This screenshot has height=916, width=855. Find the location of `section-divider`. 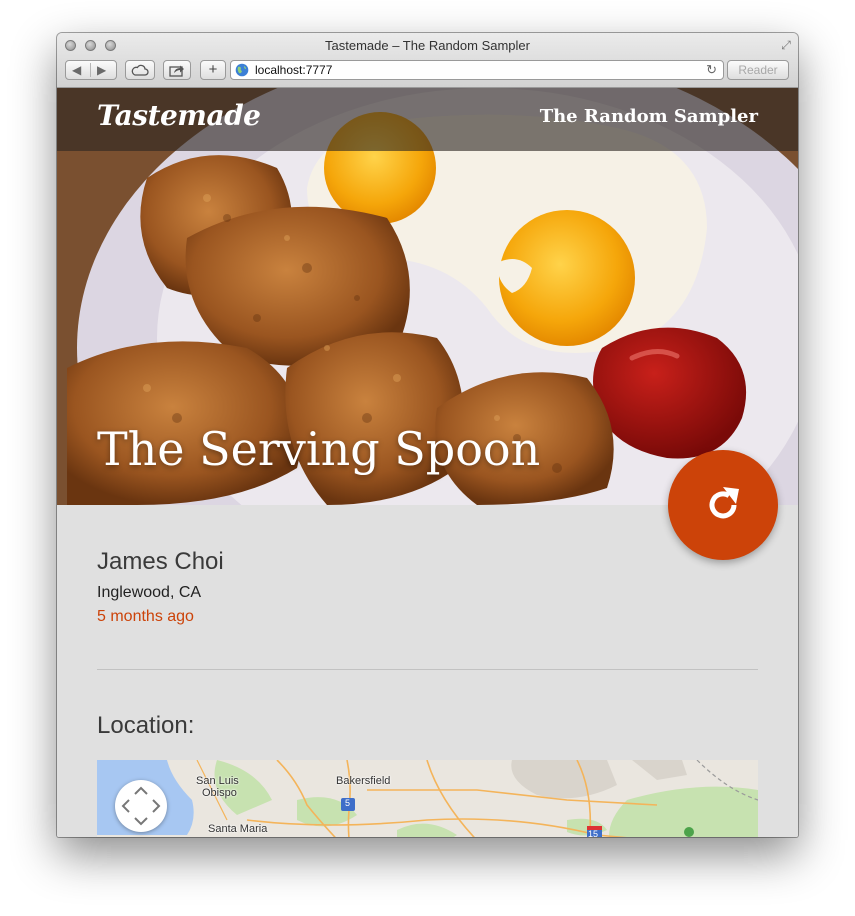

section-divider is located at coordinates (427, 669).